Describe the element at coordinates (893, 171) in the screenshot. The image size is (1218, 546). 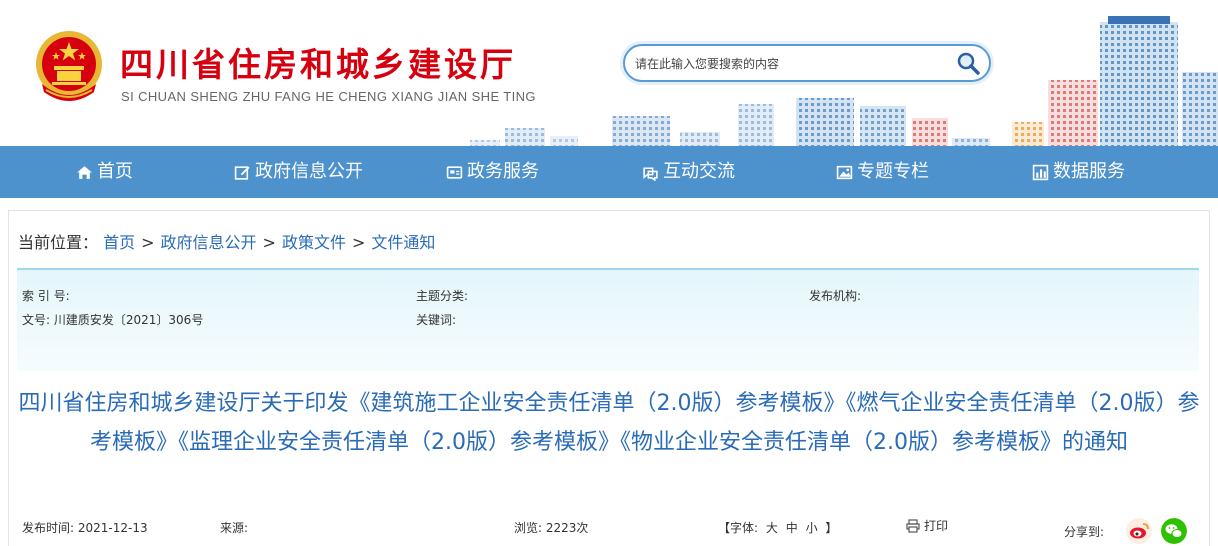
I see `nav-item-label: 专题专栏` at that location.